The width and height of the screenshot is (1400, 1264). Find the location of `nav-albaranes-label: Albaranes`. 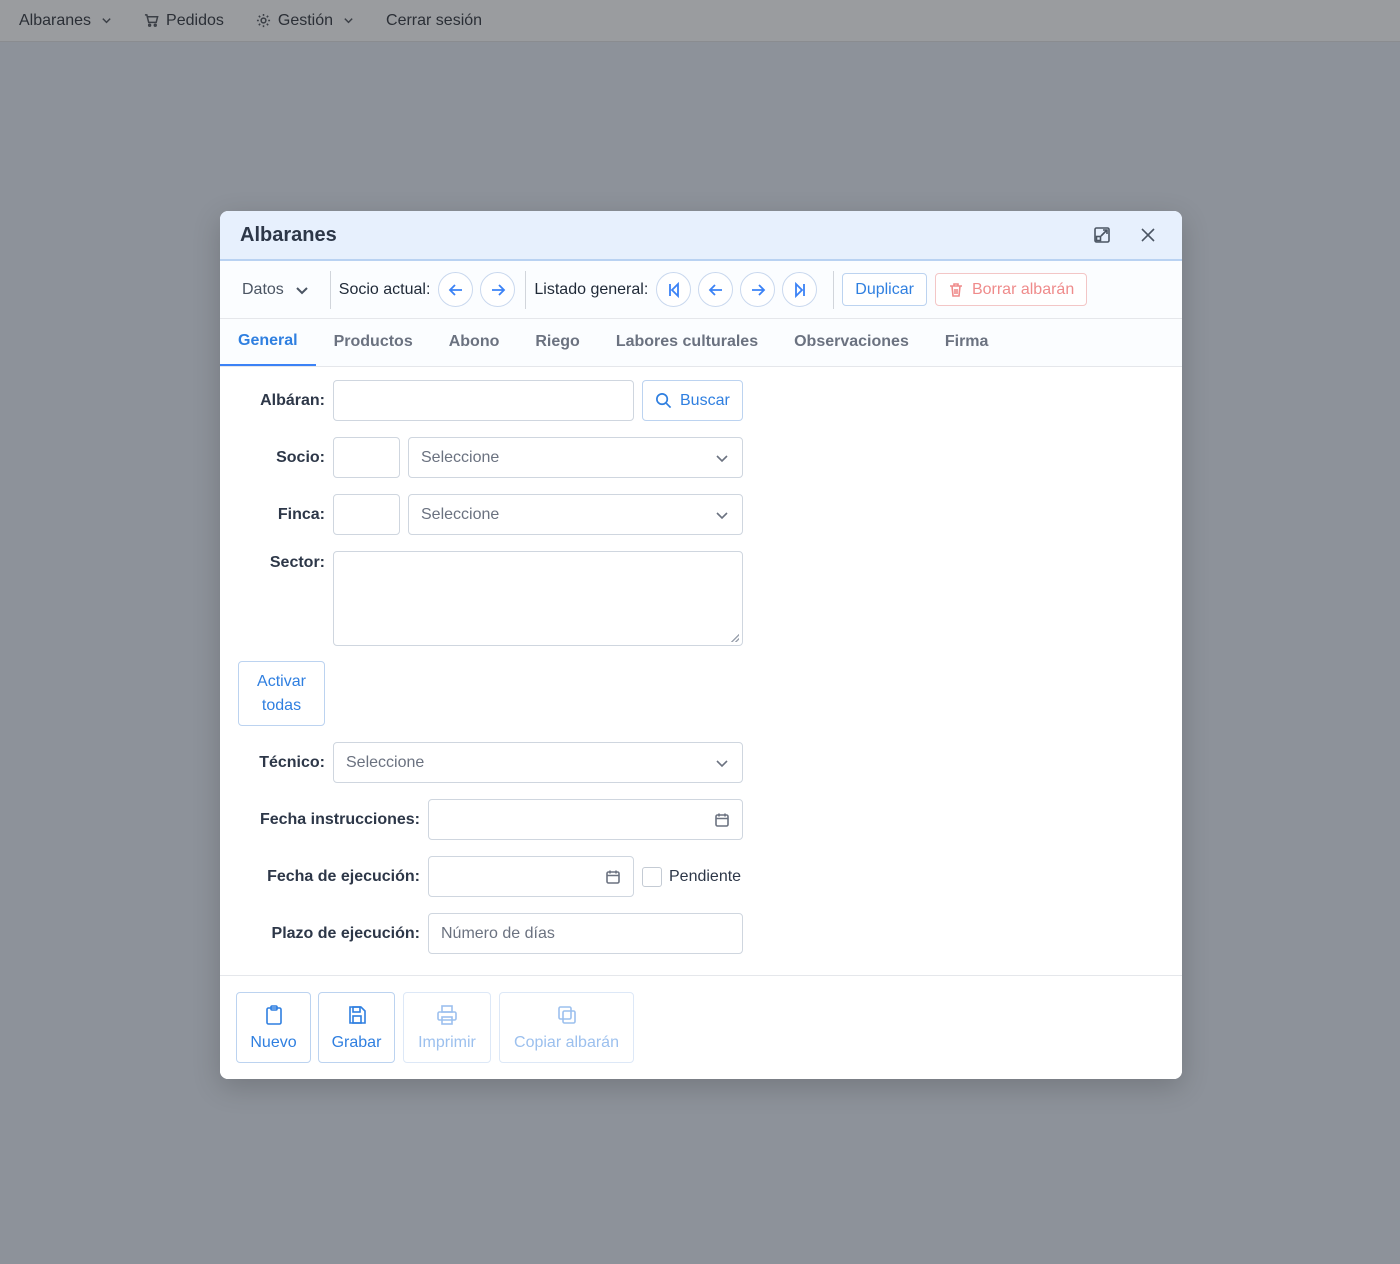

nav-albaranes-label: Albaranes is located at coordinates (55, 20).